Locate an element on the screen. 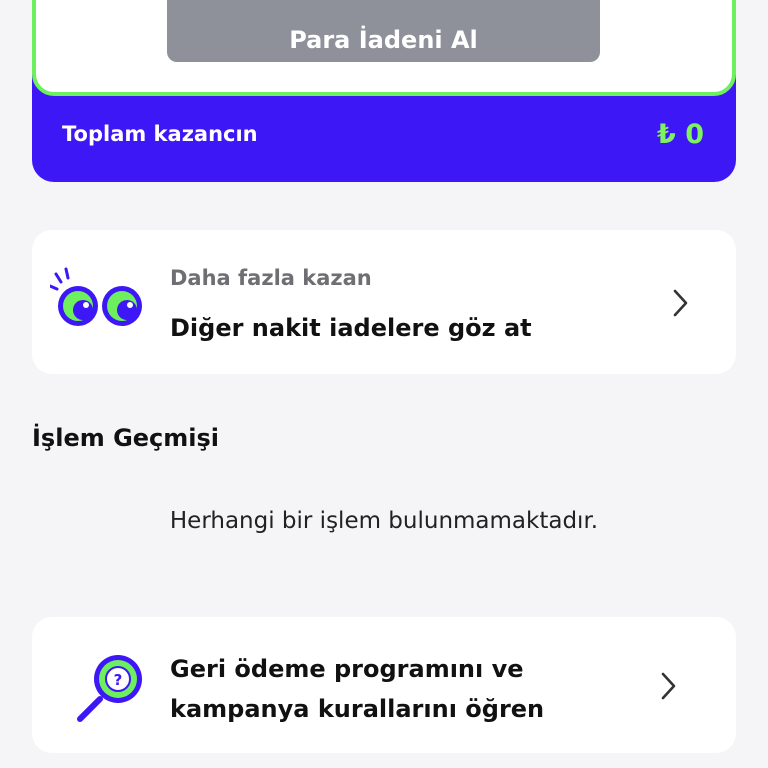 The image size is (768, 768). cashback-claim-panel: Para İadeni Al is located at coordinates (384, 48).